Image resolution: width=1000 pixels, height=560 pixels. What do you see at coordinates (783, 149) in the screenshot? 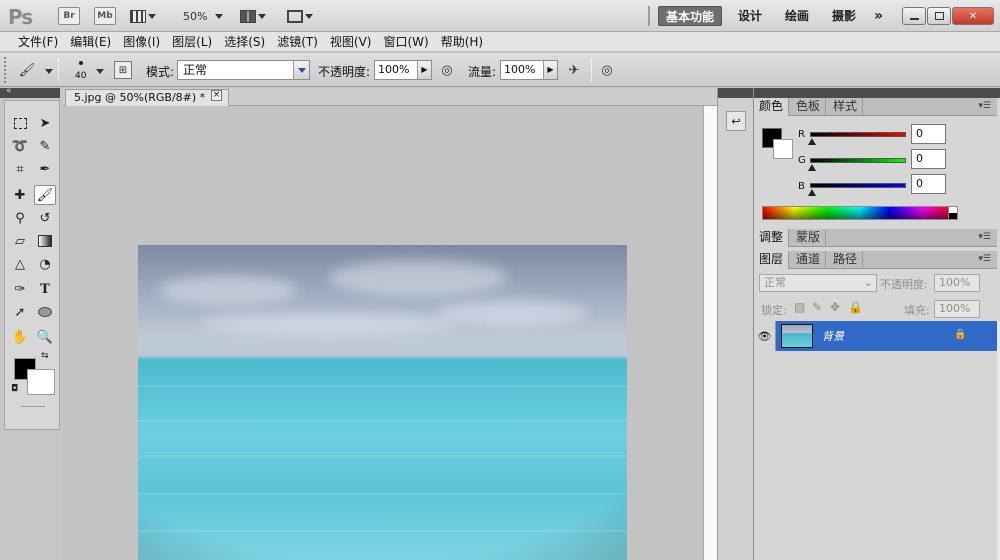
I see `color-panel-background-swatch` at bounding box center [783, 149].